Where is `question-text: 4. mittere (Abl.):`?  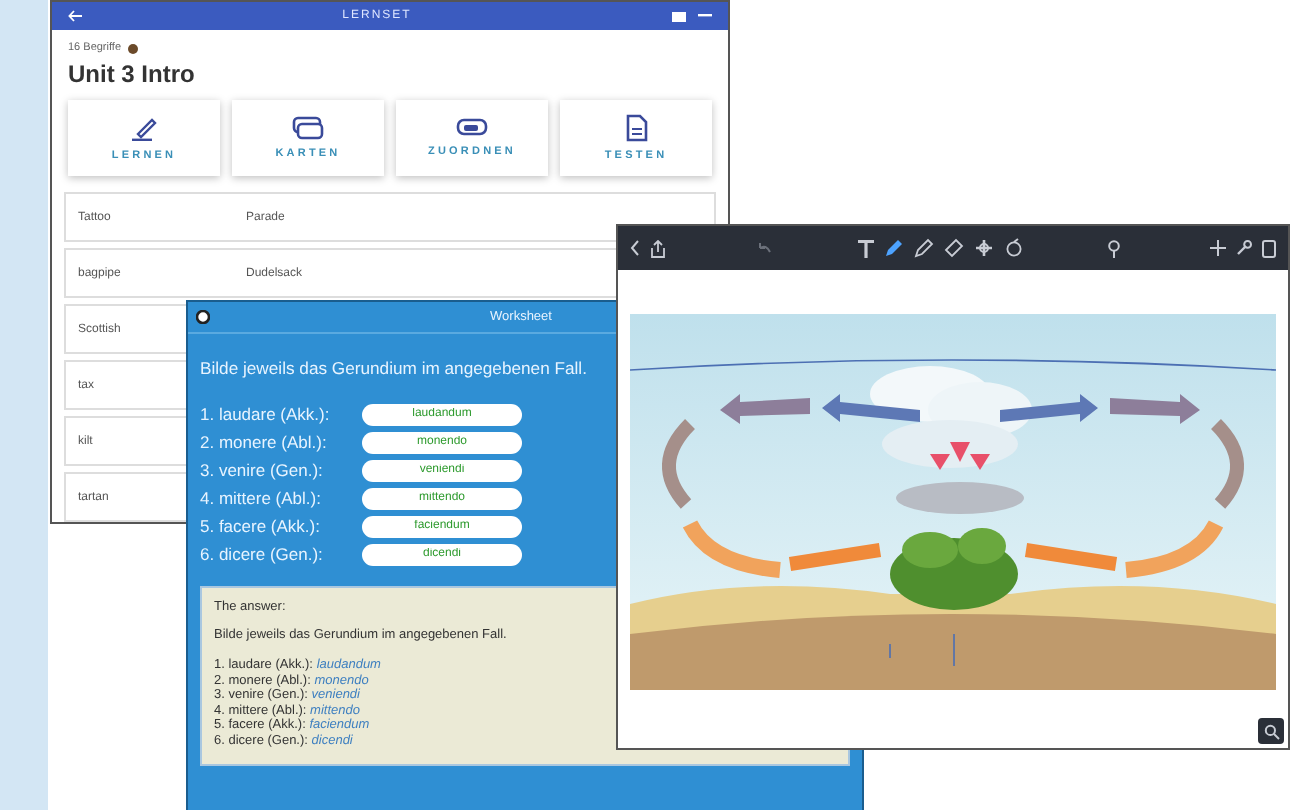
question-text: 4. mittere (Abl.): is located at coordinates (261, 498).